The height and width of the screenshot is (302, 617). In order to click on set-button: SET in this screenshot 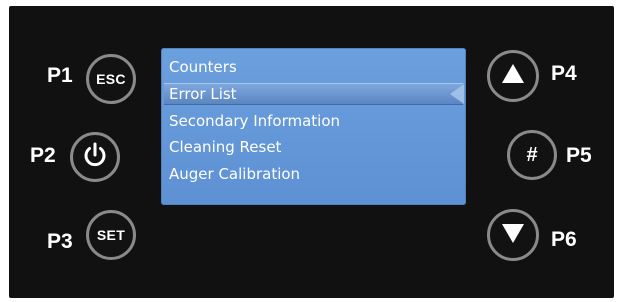, I will do `click(111, 235)`.